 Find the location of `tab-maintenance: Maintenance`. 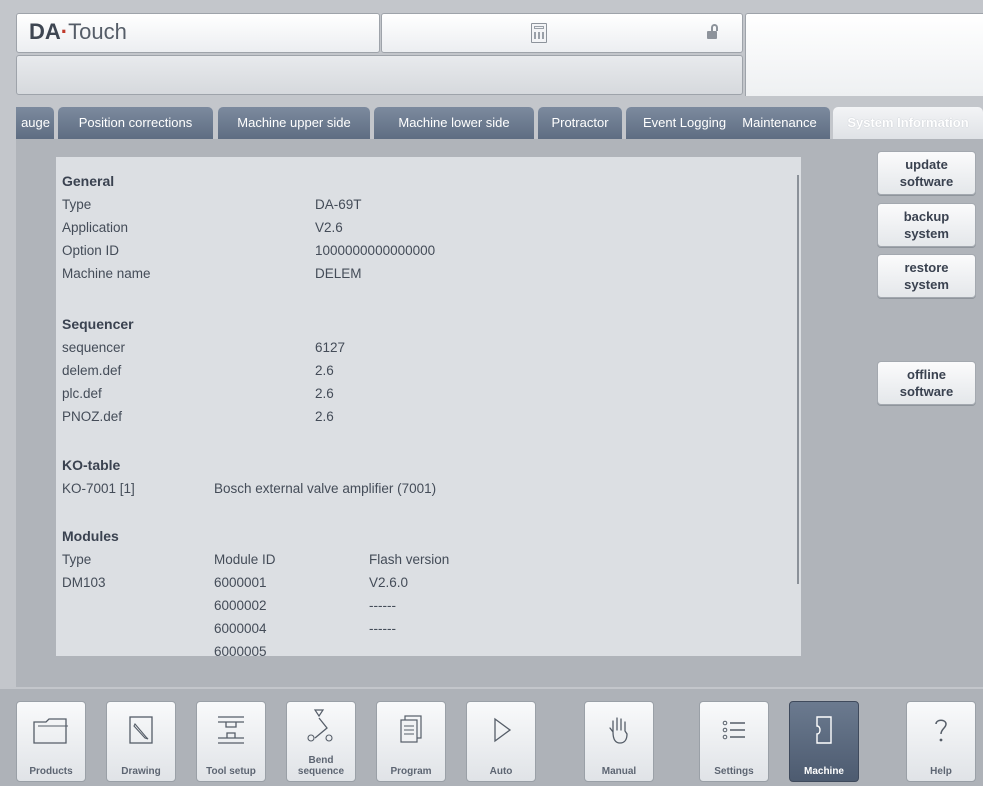

tab-maintenance: Maintenance is located at coordinates (779, 123).